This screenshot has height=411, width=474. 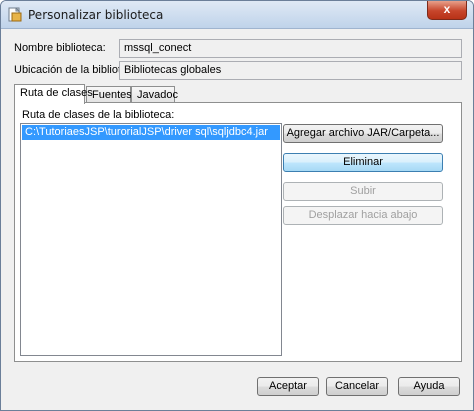 I want to click on library-name-field: mssql_conect, so click(x=290, y=48).